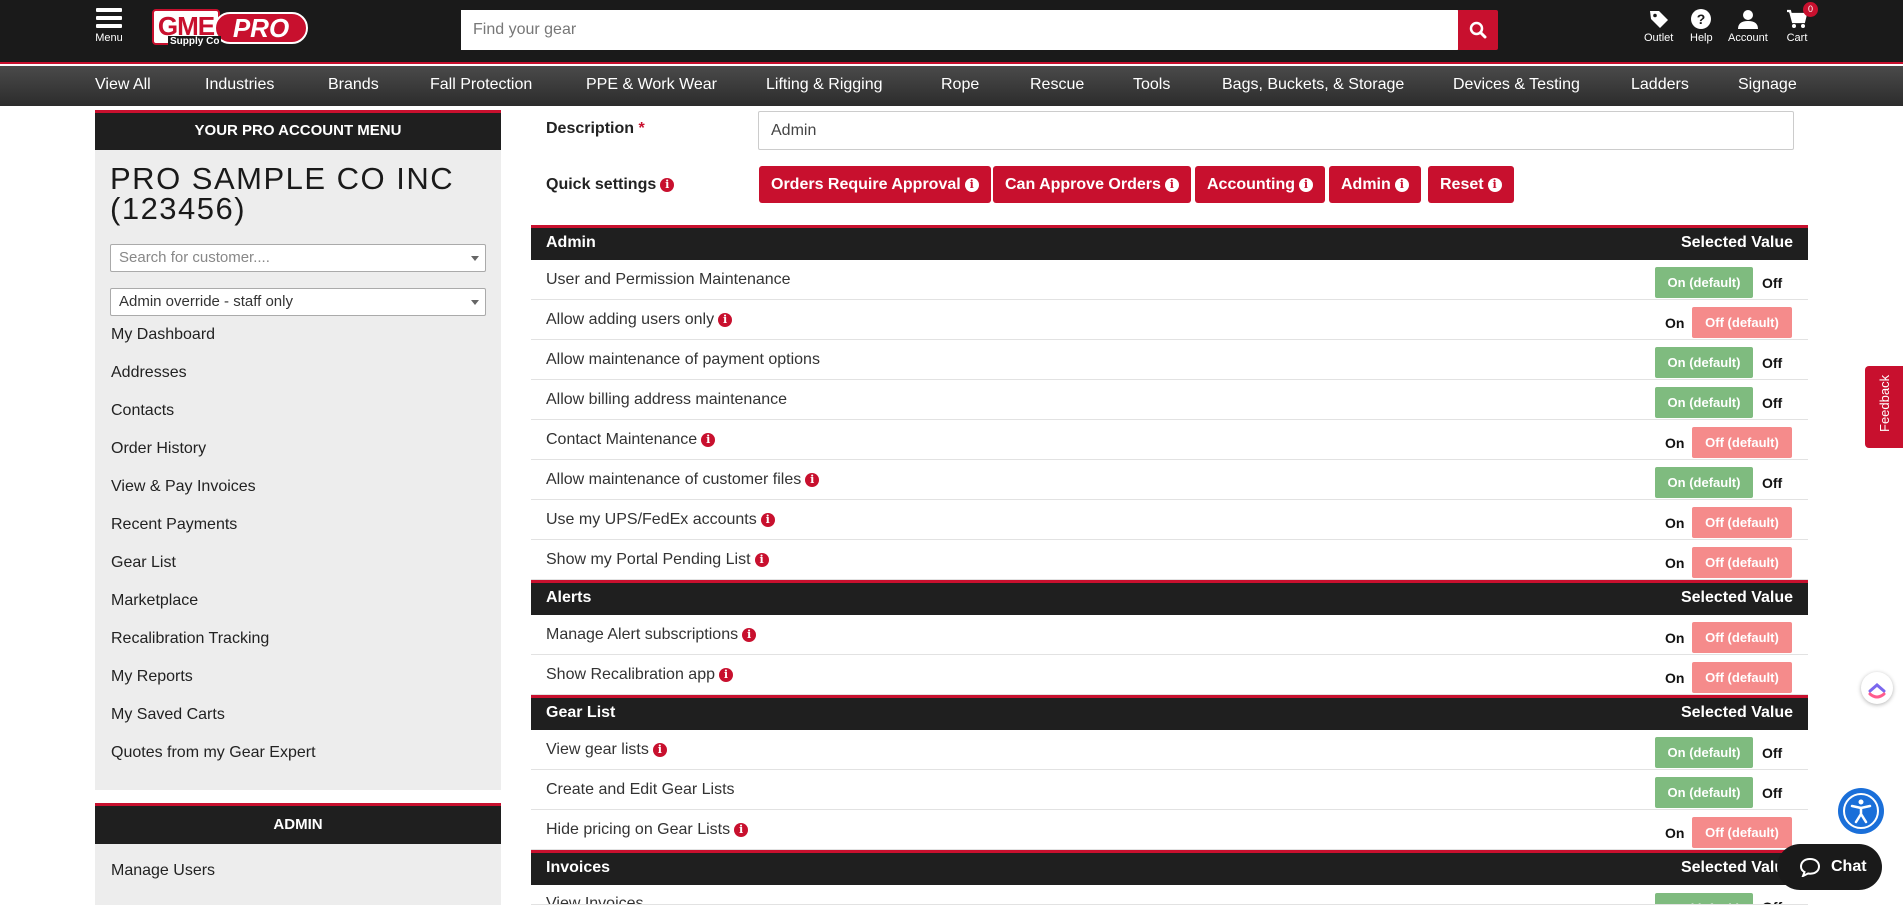 This screenshot has height=905, width=1903. What do you see at coordinates (190, 639) in the screenshot?
I see `sidebar-item-recalibration-tracking: Recalibration Tracking` at bounding box center [190, 639].